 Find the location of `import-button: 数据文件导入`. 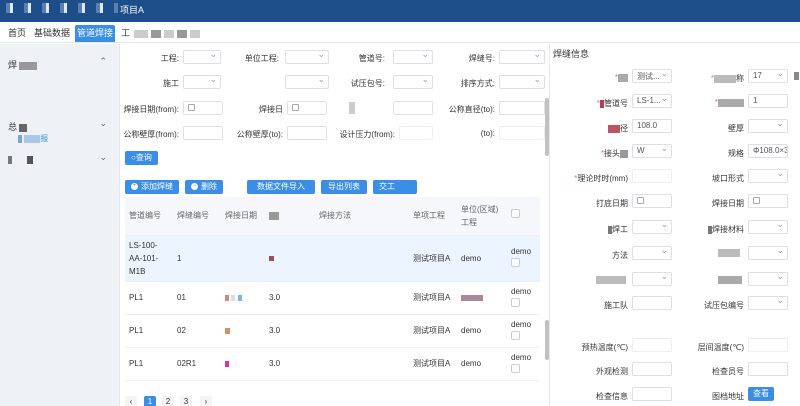

import-button: 数据文件导入 is located at coordinates (281, 187).